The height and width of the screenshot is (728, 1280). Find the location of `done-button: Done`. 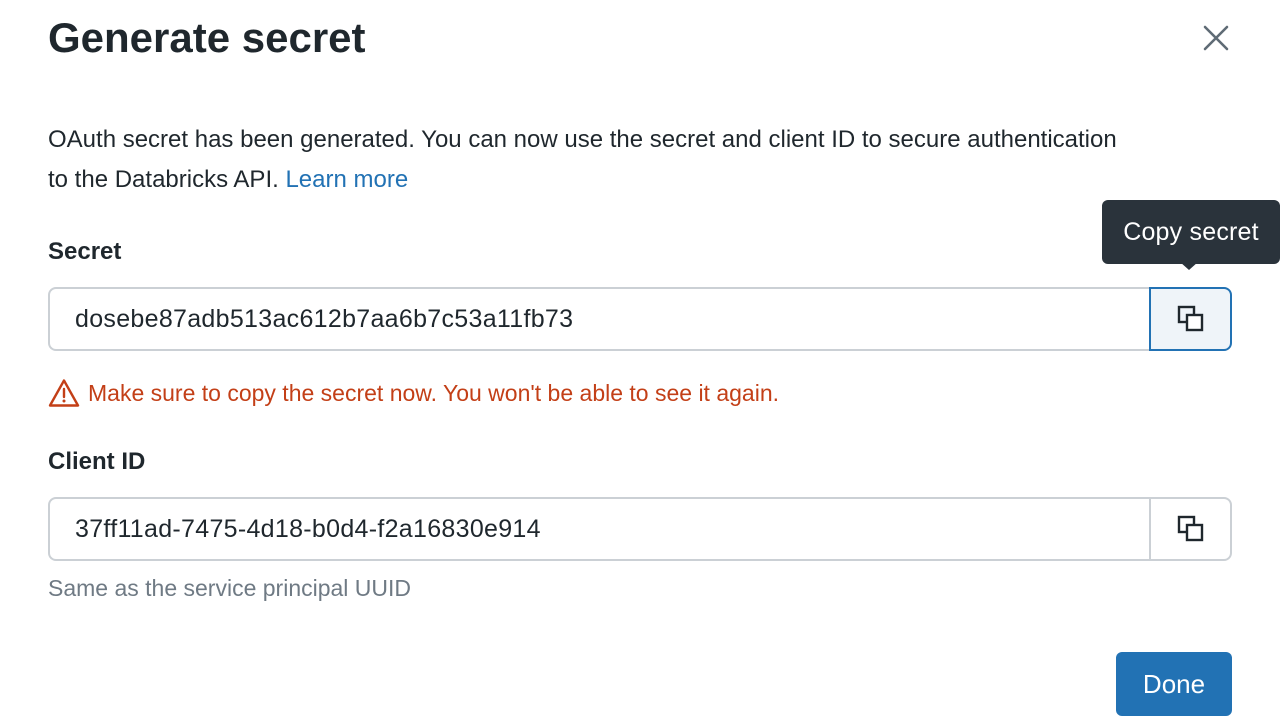

done-button: Done is located at coordinates (1174, 684).